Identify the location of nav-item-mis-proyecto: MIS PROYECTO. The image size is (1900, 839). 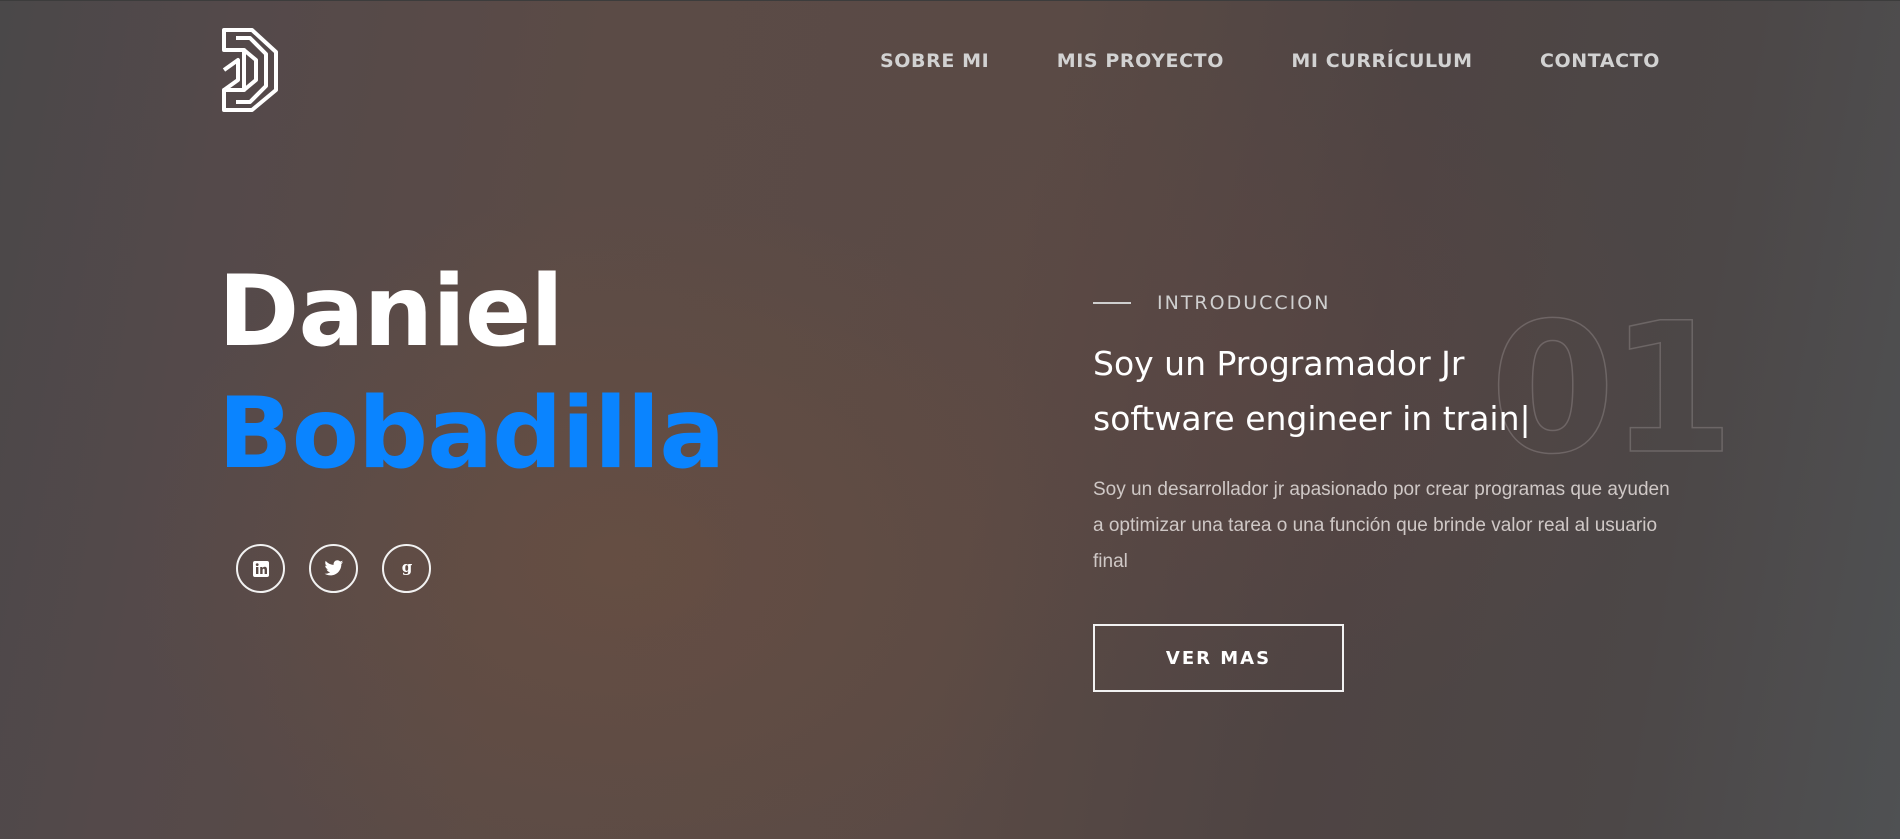
(1140, 61).